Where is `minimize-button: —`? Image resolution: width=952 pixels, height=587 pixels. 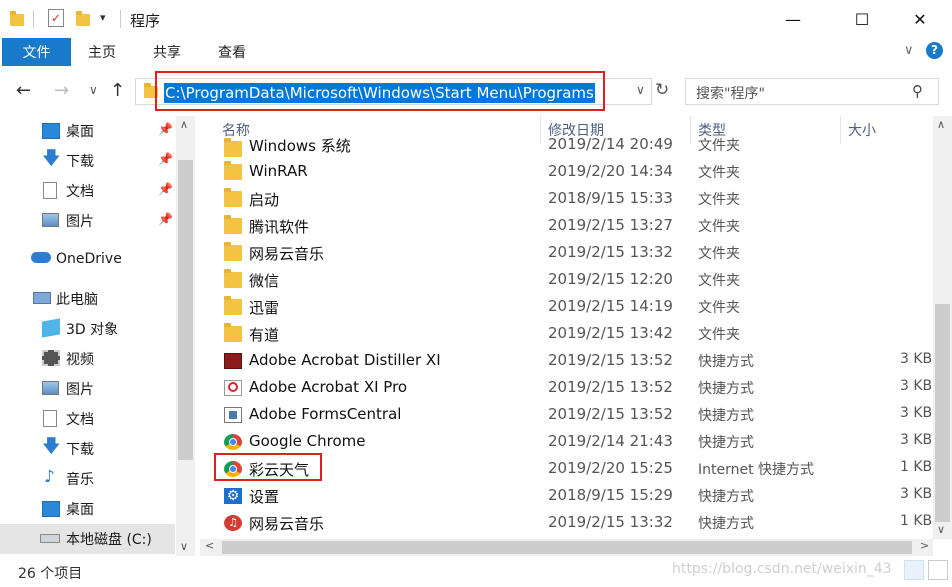
minimize-button: — is located at coordinates (793, 19).